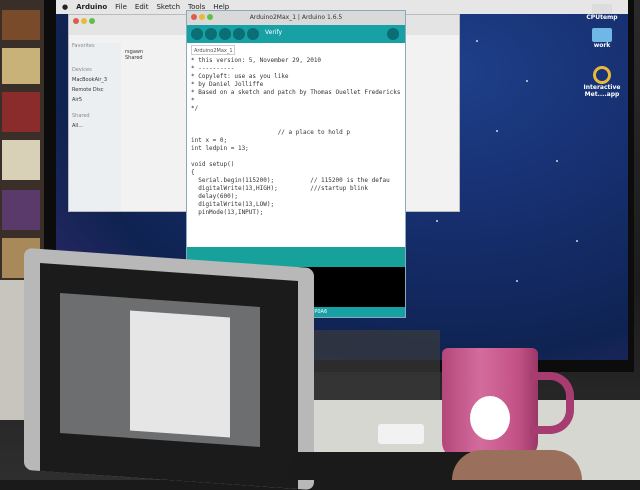 This screenshot has height=490, width=640. Describe the element at coordinates (552, 403) in the screenshot. I see `mug-handle` at that location.